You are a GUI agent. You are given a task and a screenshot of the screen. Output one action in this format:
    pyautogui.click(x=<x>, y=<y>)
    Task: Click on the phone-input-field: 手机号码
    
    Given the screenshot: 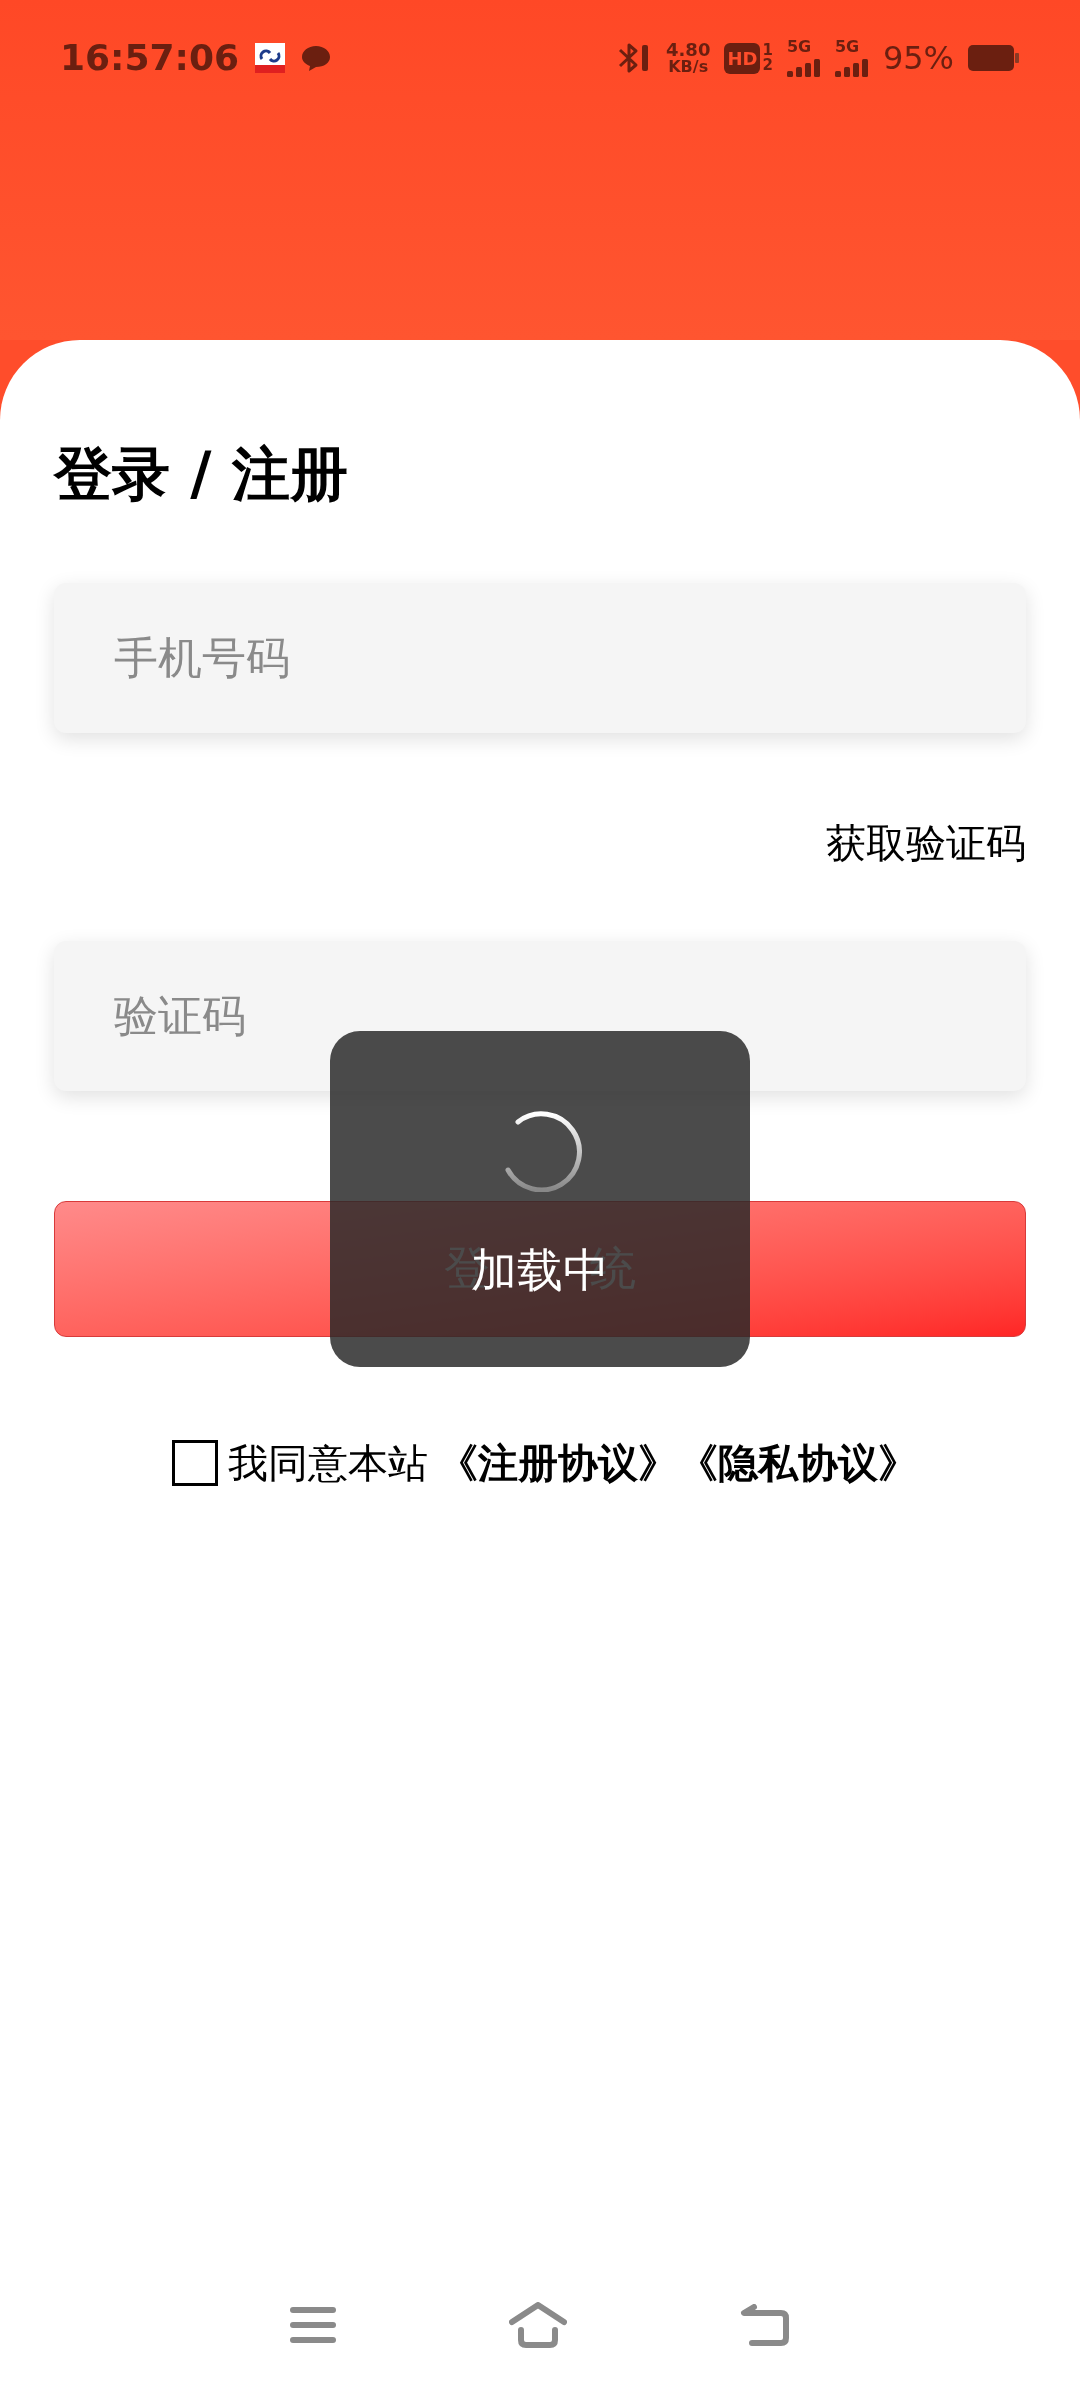 What is the action you would take?
    pyautogui.click(x=540, y=657)
    